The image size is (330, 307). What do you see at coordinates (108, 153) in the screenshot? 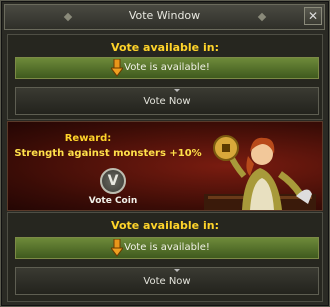
I see `reward-description: Strength against monsters +10%` at bounding box center [108, 153].